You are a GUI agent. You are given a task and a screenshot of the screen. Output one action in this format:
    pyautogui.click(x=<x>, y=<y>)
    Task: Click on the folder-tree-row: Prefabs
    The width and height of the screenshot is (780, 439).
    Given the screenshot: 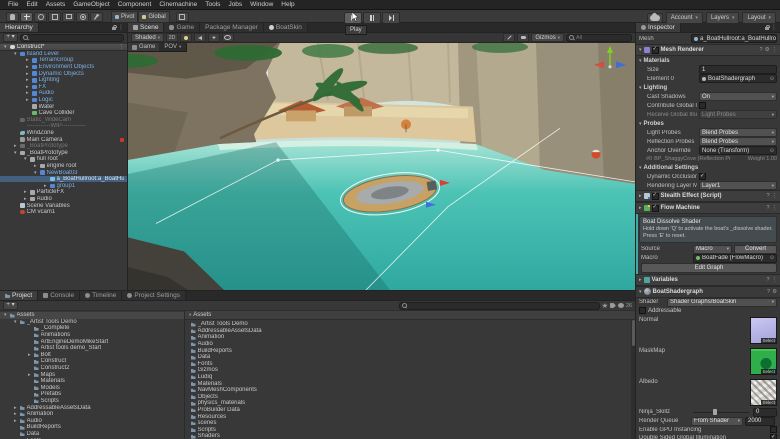 What is the action you would take?
    pyautogui.click(x=92, y=394)
    